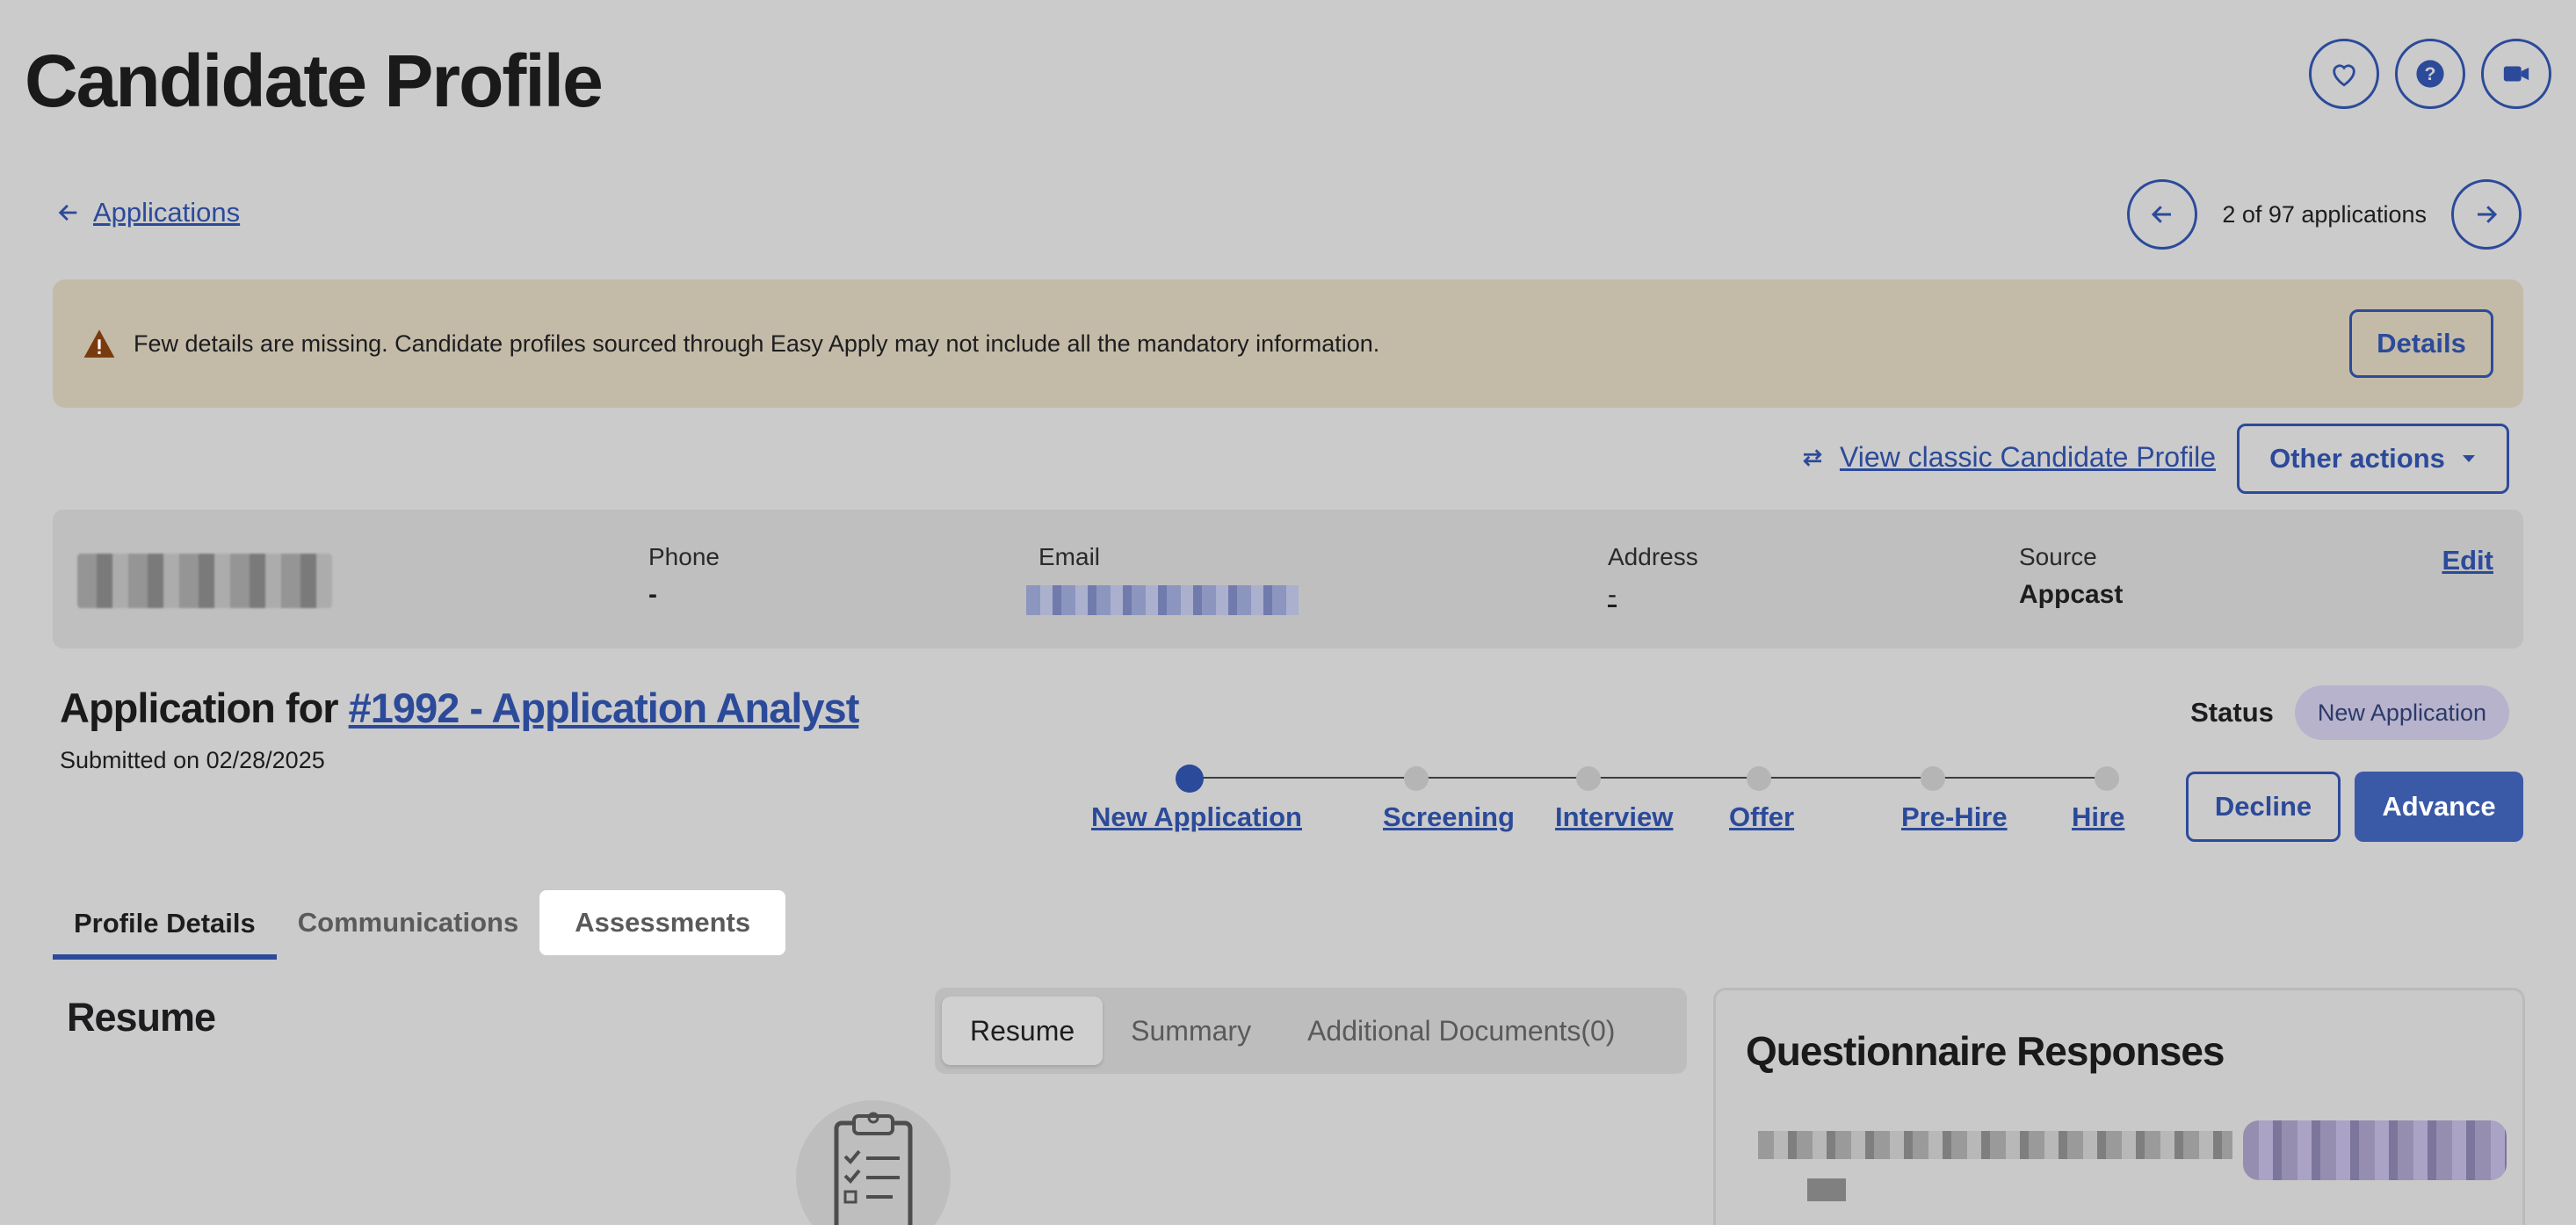 Image resolution: width=2576 pixels, height=1225 pixels. Describe the element at coordinates (1190, 779) in the screenshot. I see `stage-dot-new-application` at that location.